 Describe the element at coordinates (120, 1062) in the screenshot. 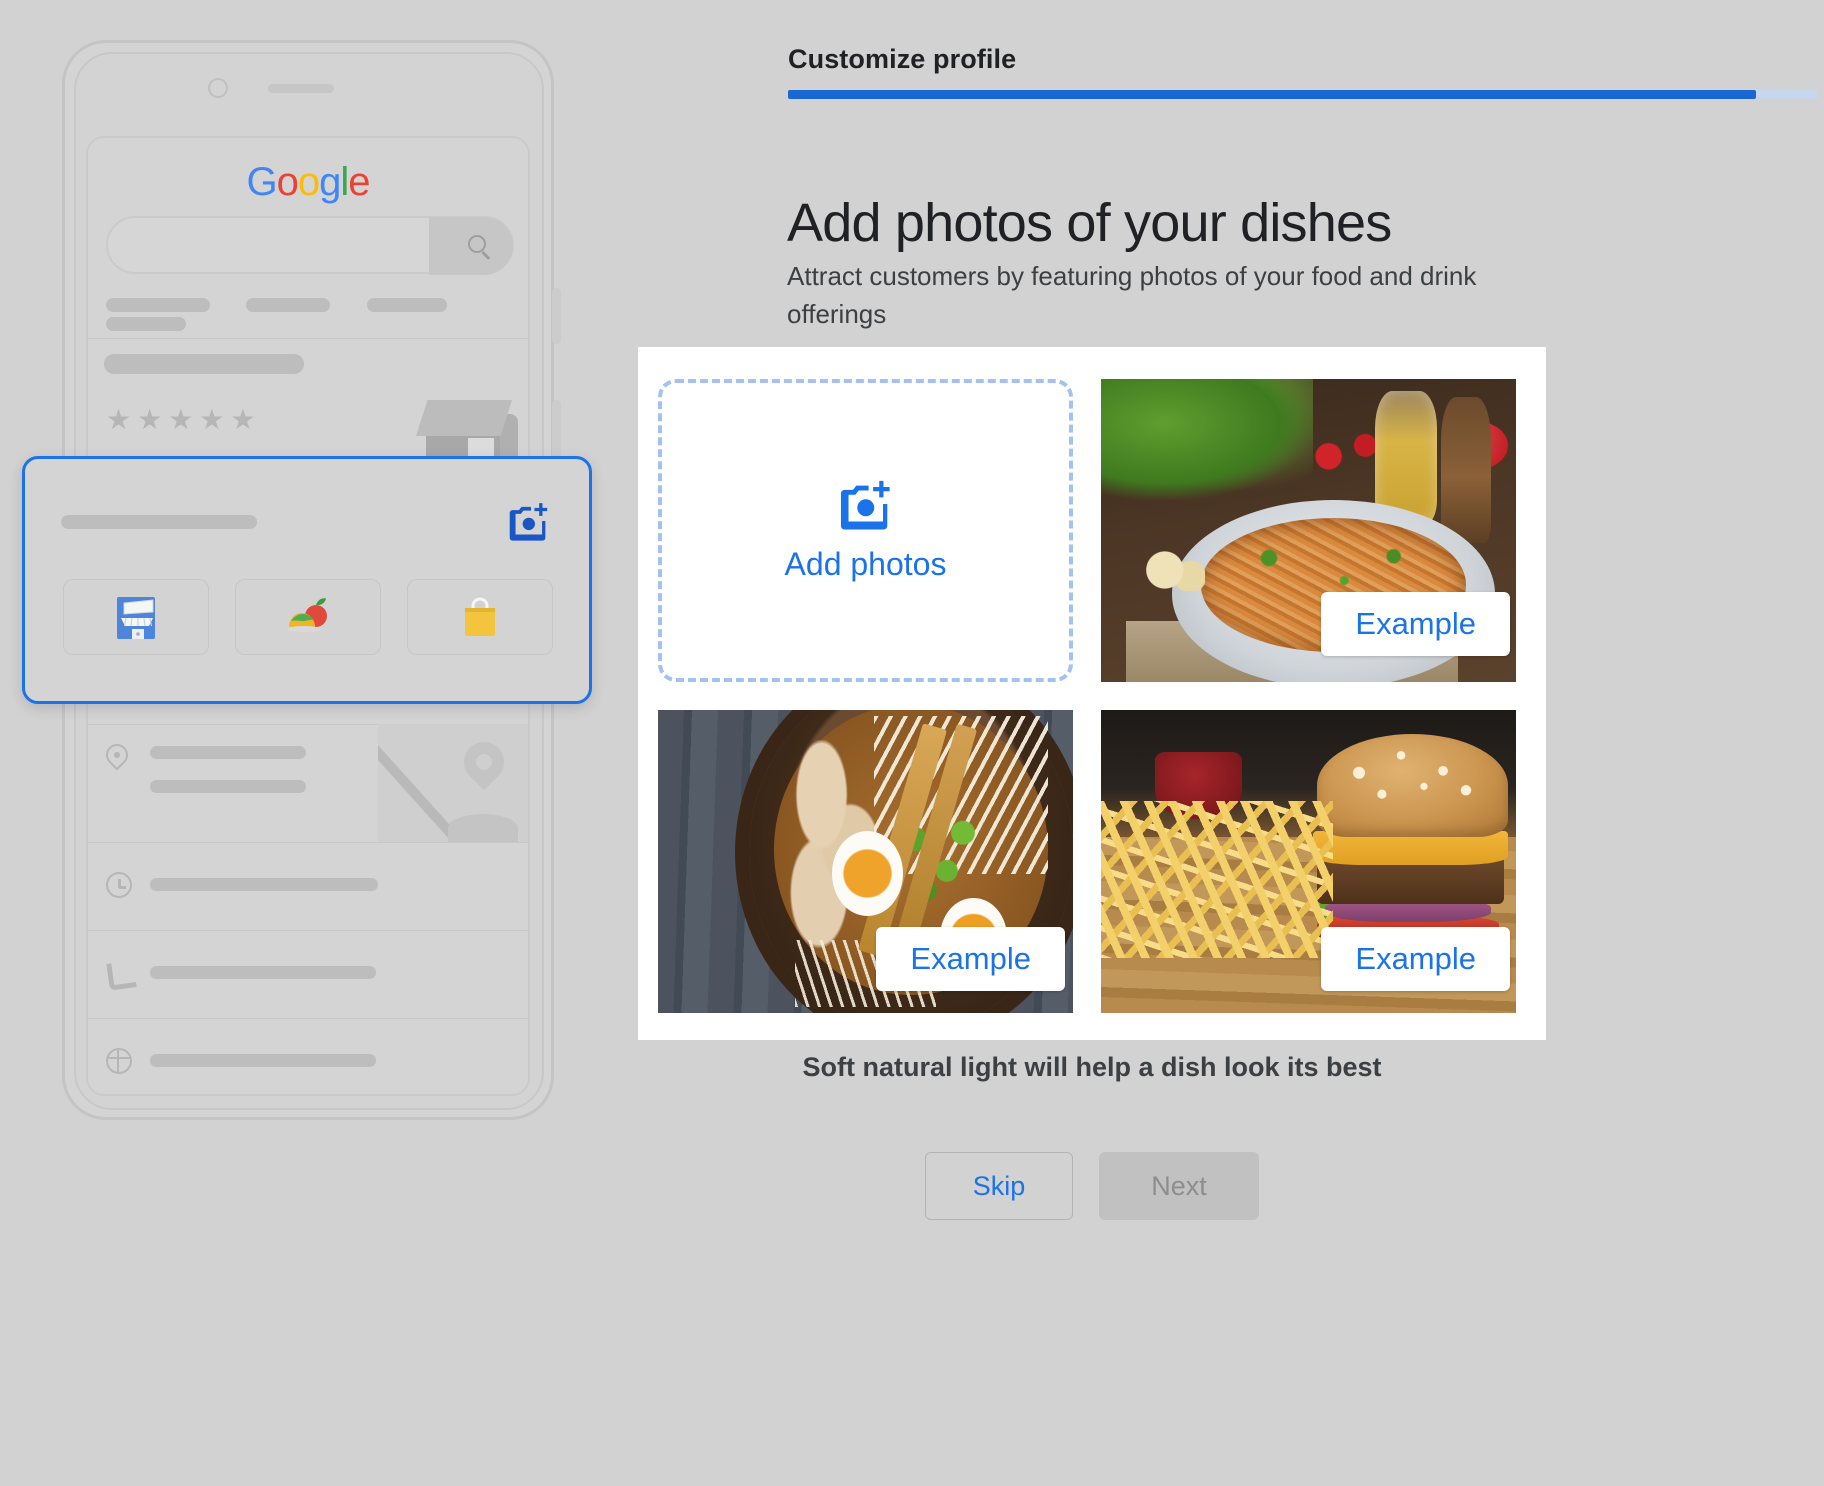

I see `globe-icon` at that location.